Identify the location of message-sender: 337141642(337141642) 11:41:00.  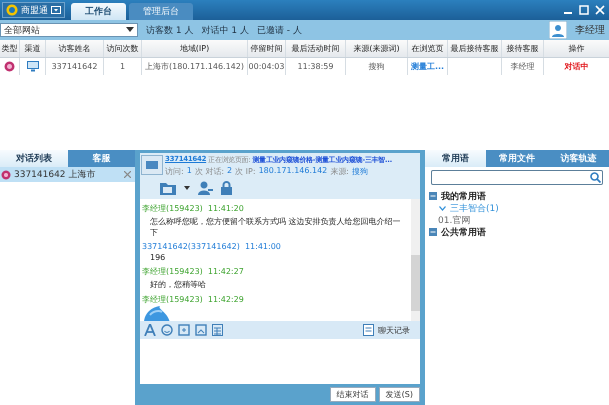
(212, 246).